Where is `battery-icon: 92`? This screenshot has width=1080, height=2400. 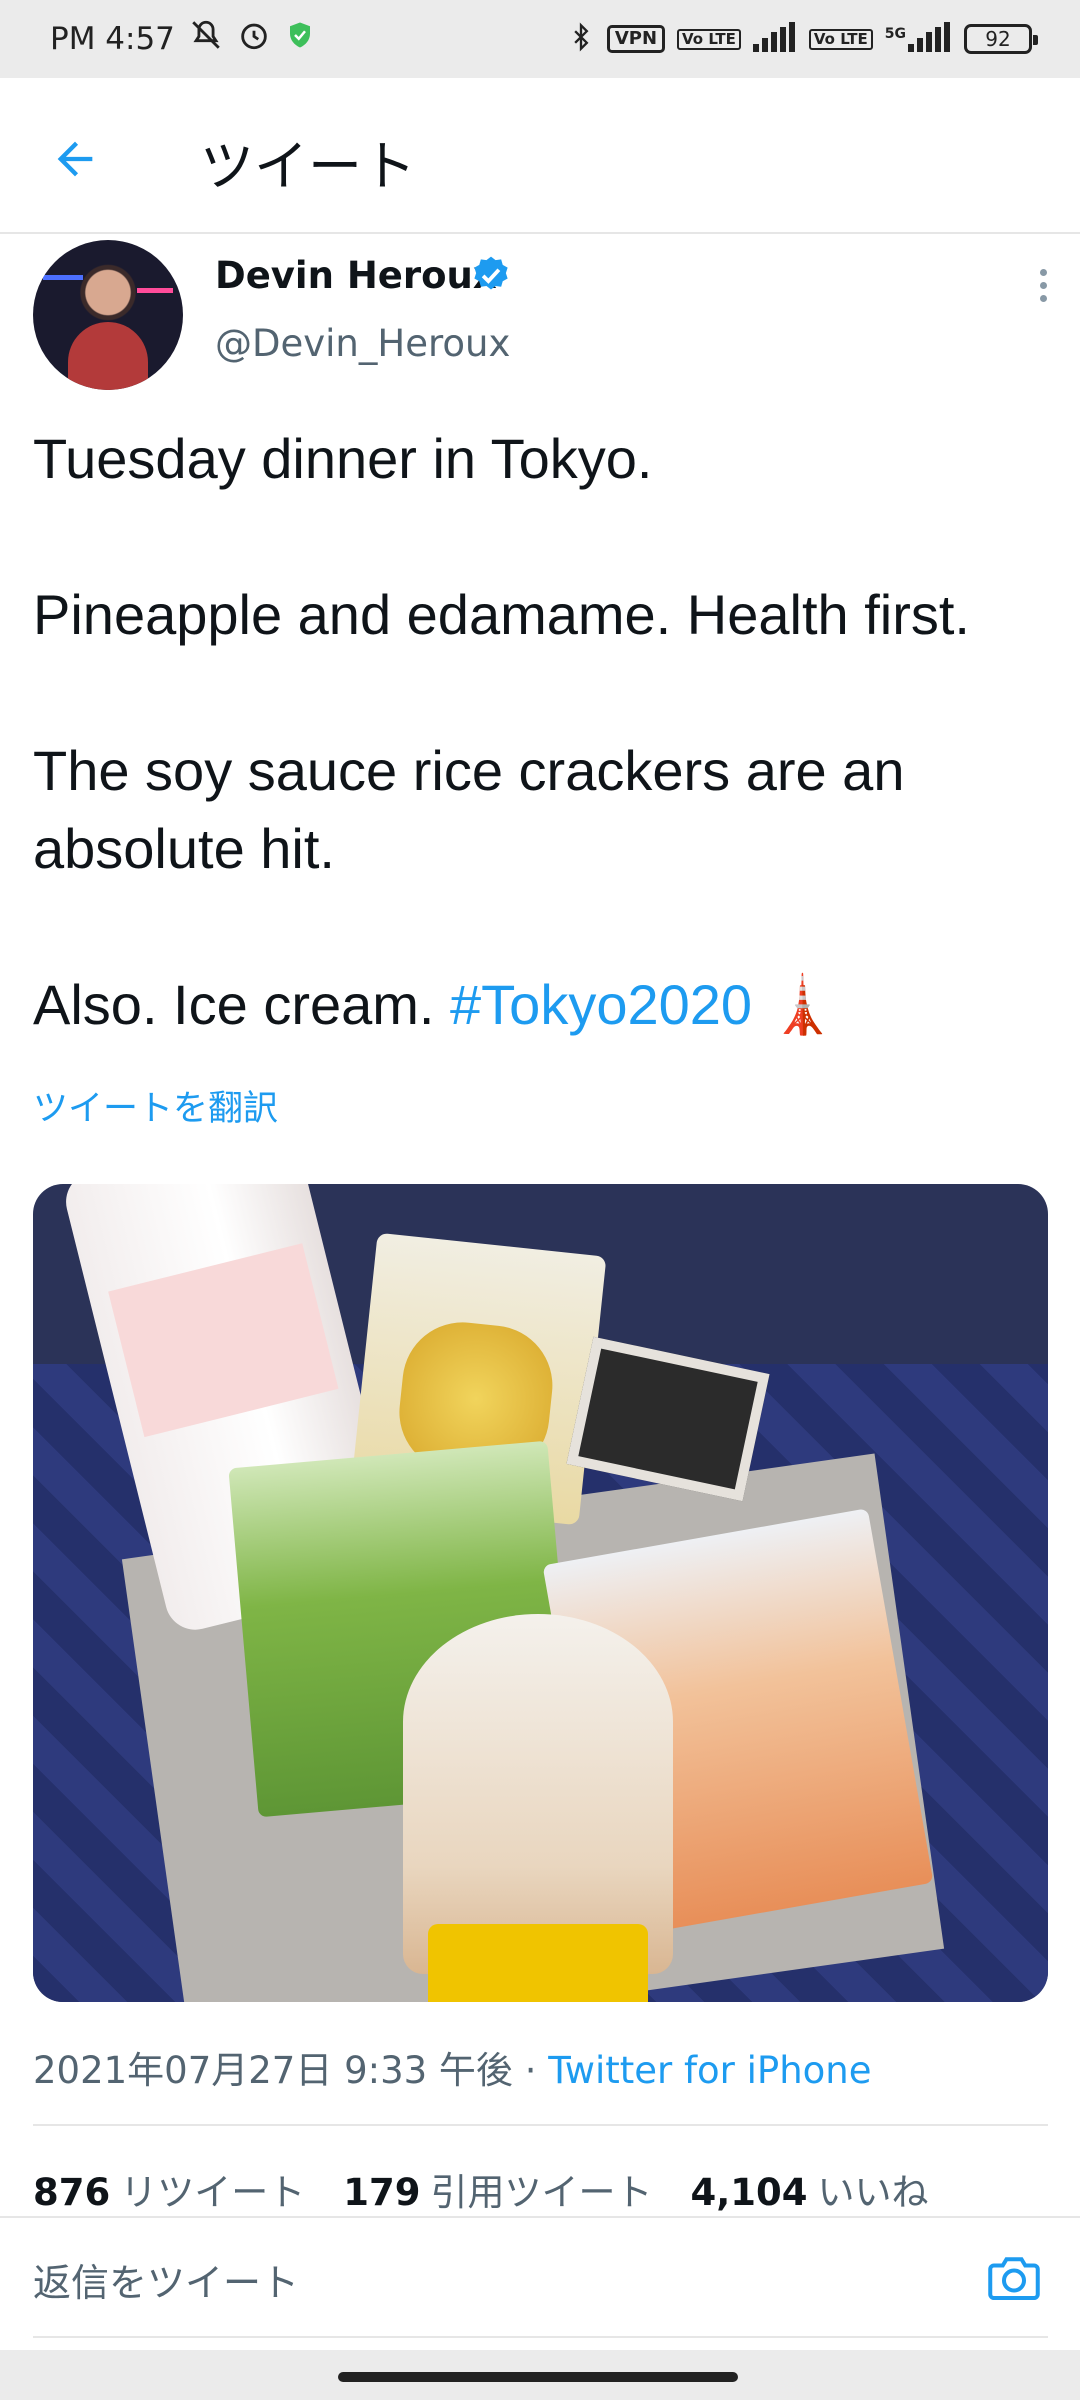
battery-icon: 92 is located at coordinates (1001, 39).